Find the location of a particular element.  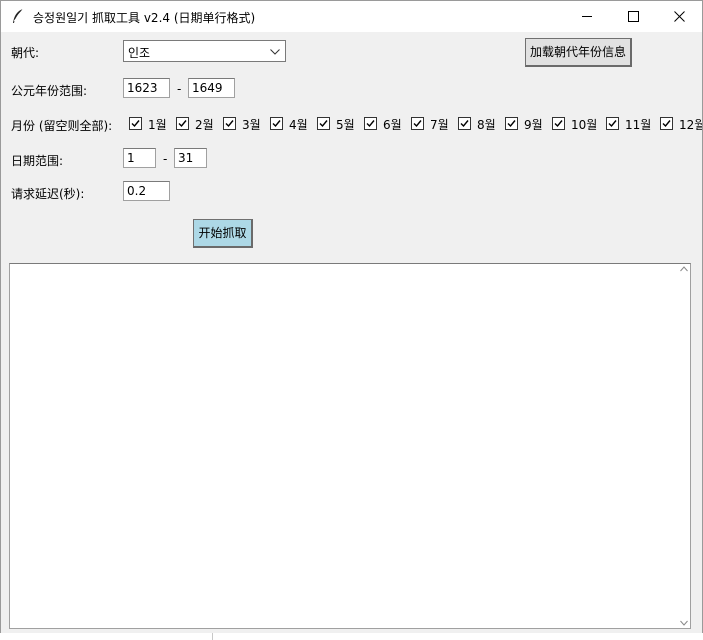

month-label: 7월 is located at coordinates (439, 125).